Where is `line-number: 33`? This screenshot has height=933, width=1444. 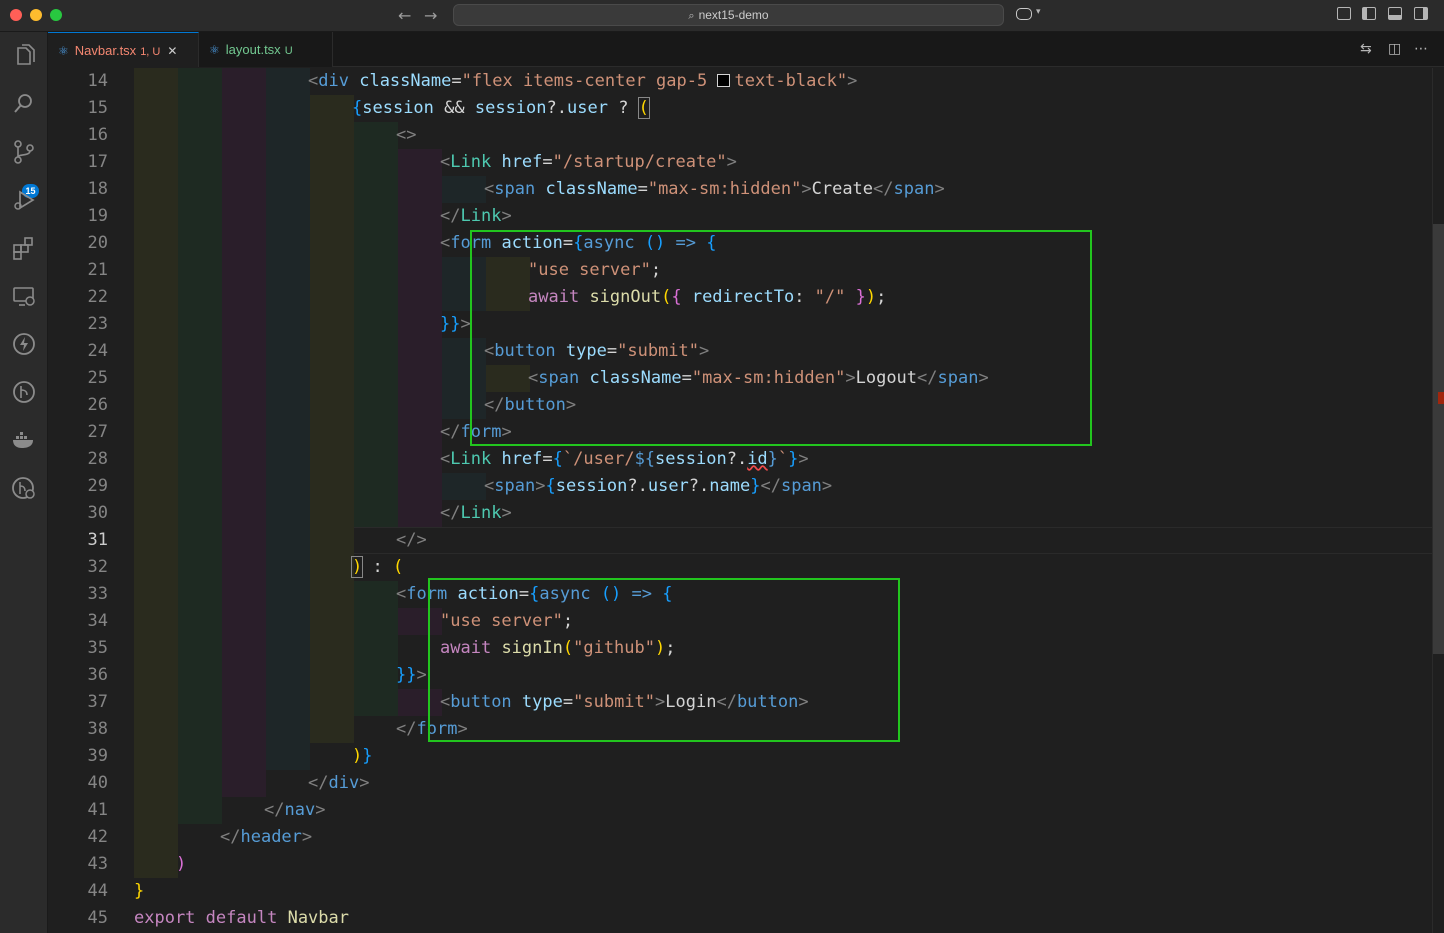
line-number: 33 is located at coordinates (97, 594).